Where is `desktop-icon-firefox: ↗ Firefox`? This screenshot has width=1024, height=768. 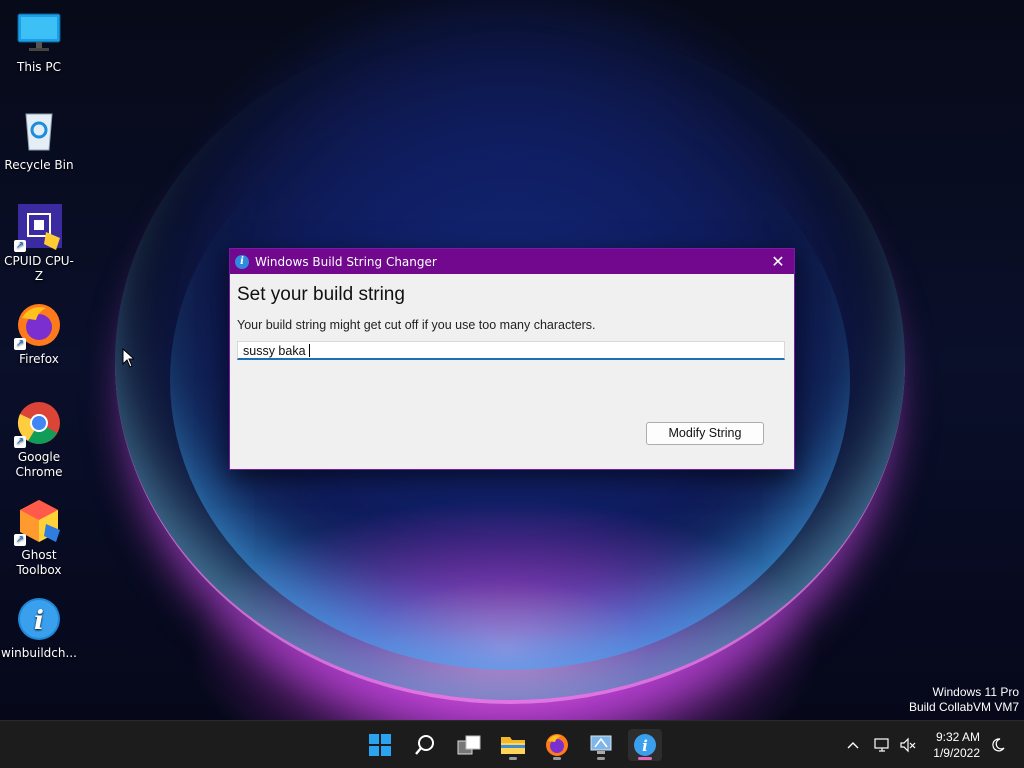 desktop-icon-firefox: ↗ Firefox is located at coordinates (39, 334).